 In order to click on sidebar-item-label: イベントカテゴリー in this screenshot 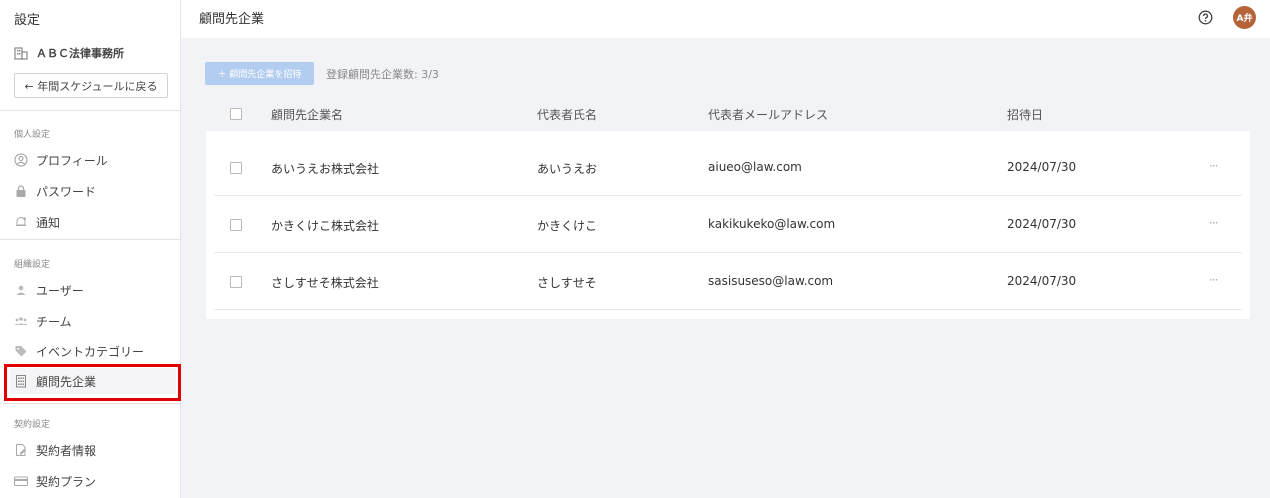, I will do `click(90, 351)`.